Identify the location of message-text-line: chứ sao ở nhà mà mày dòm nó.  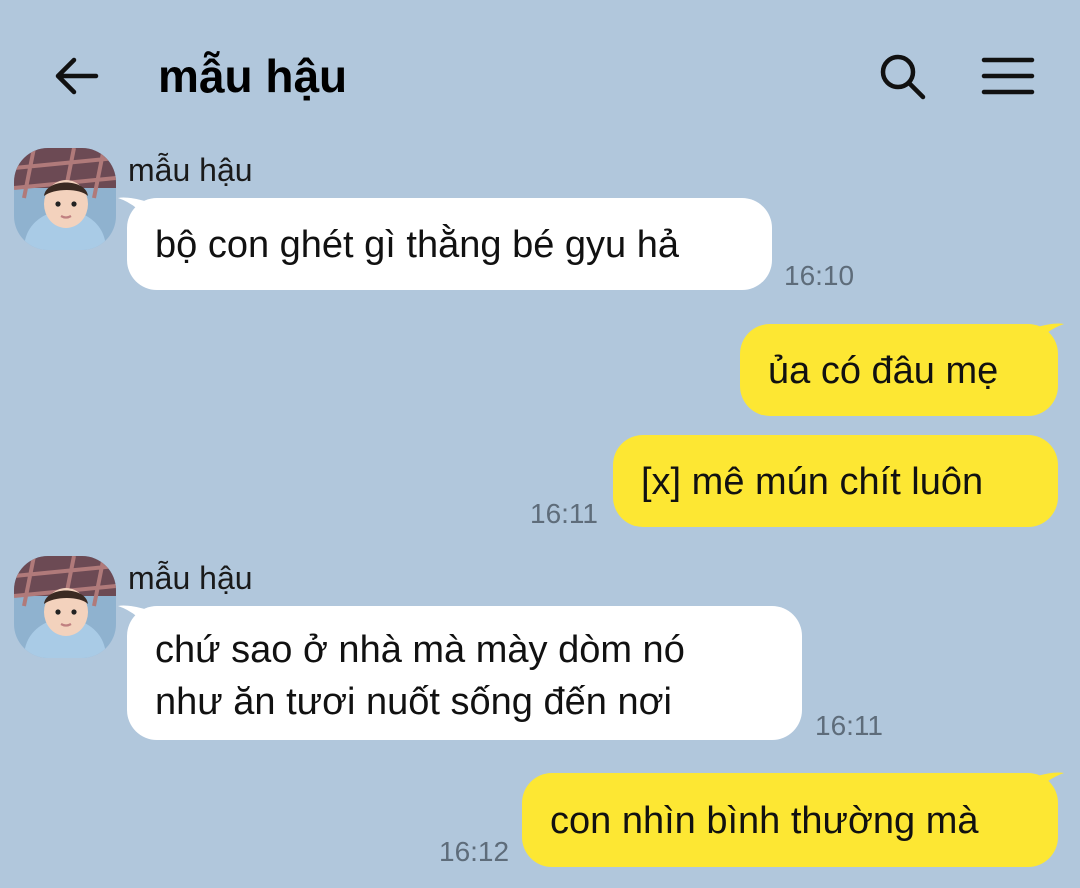
(420, 650).